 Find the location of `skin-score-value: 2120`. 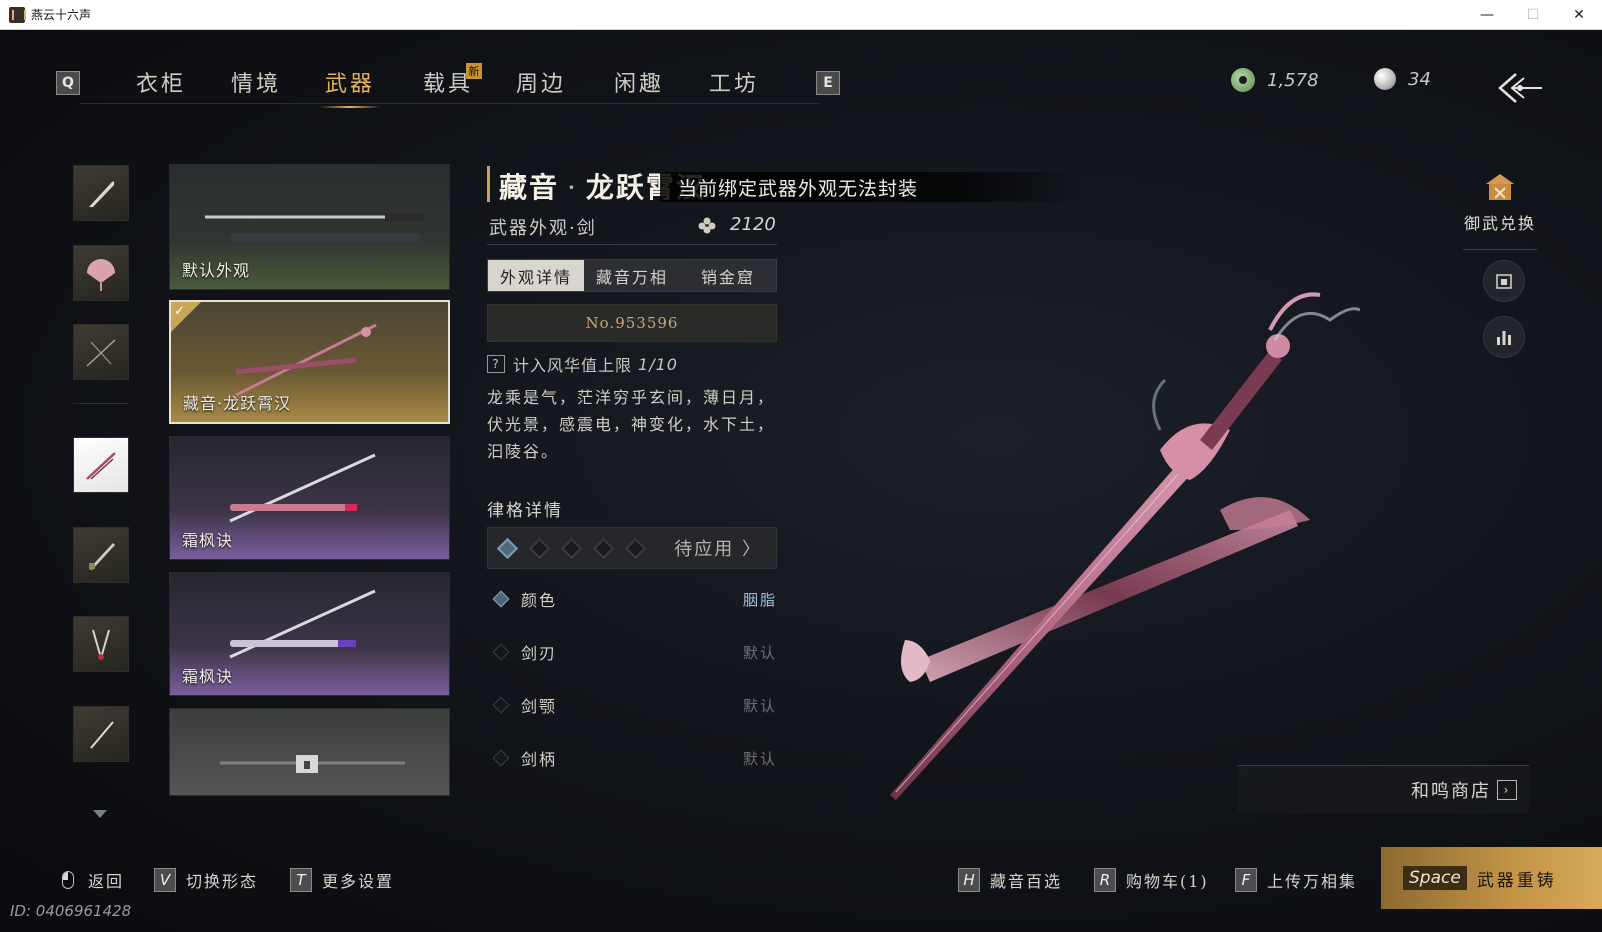

skin-score-value: 2120 is located at coordinates (753, 224).